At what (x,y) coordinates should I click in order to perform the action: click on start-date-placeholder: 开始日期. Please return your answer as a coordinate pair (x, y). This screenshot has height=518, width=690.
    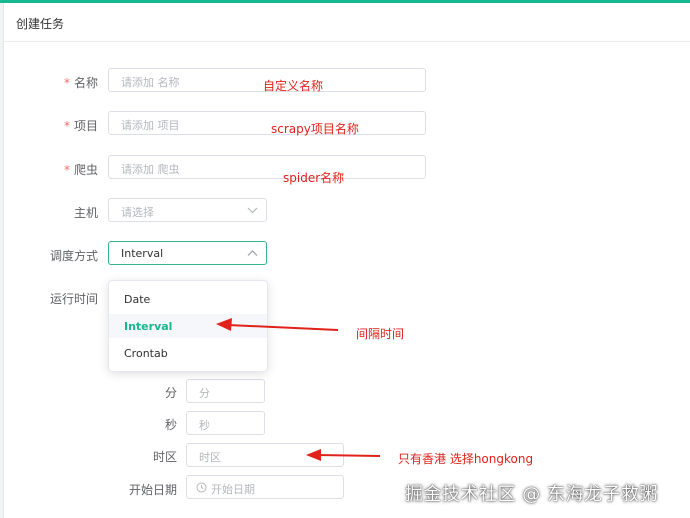
    Looking at the image, I should click on (233, 489).